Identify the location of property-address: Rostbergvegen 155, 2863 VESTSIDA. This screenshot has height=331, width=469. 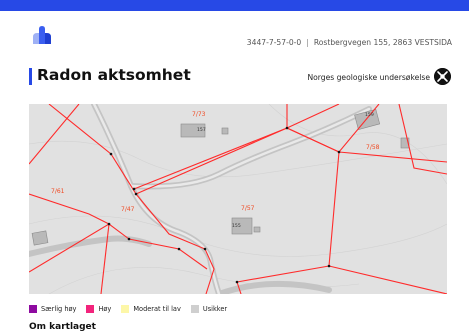
(382, 42).